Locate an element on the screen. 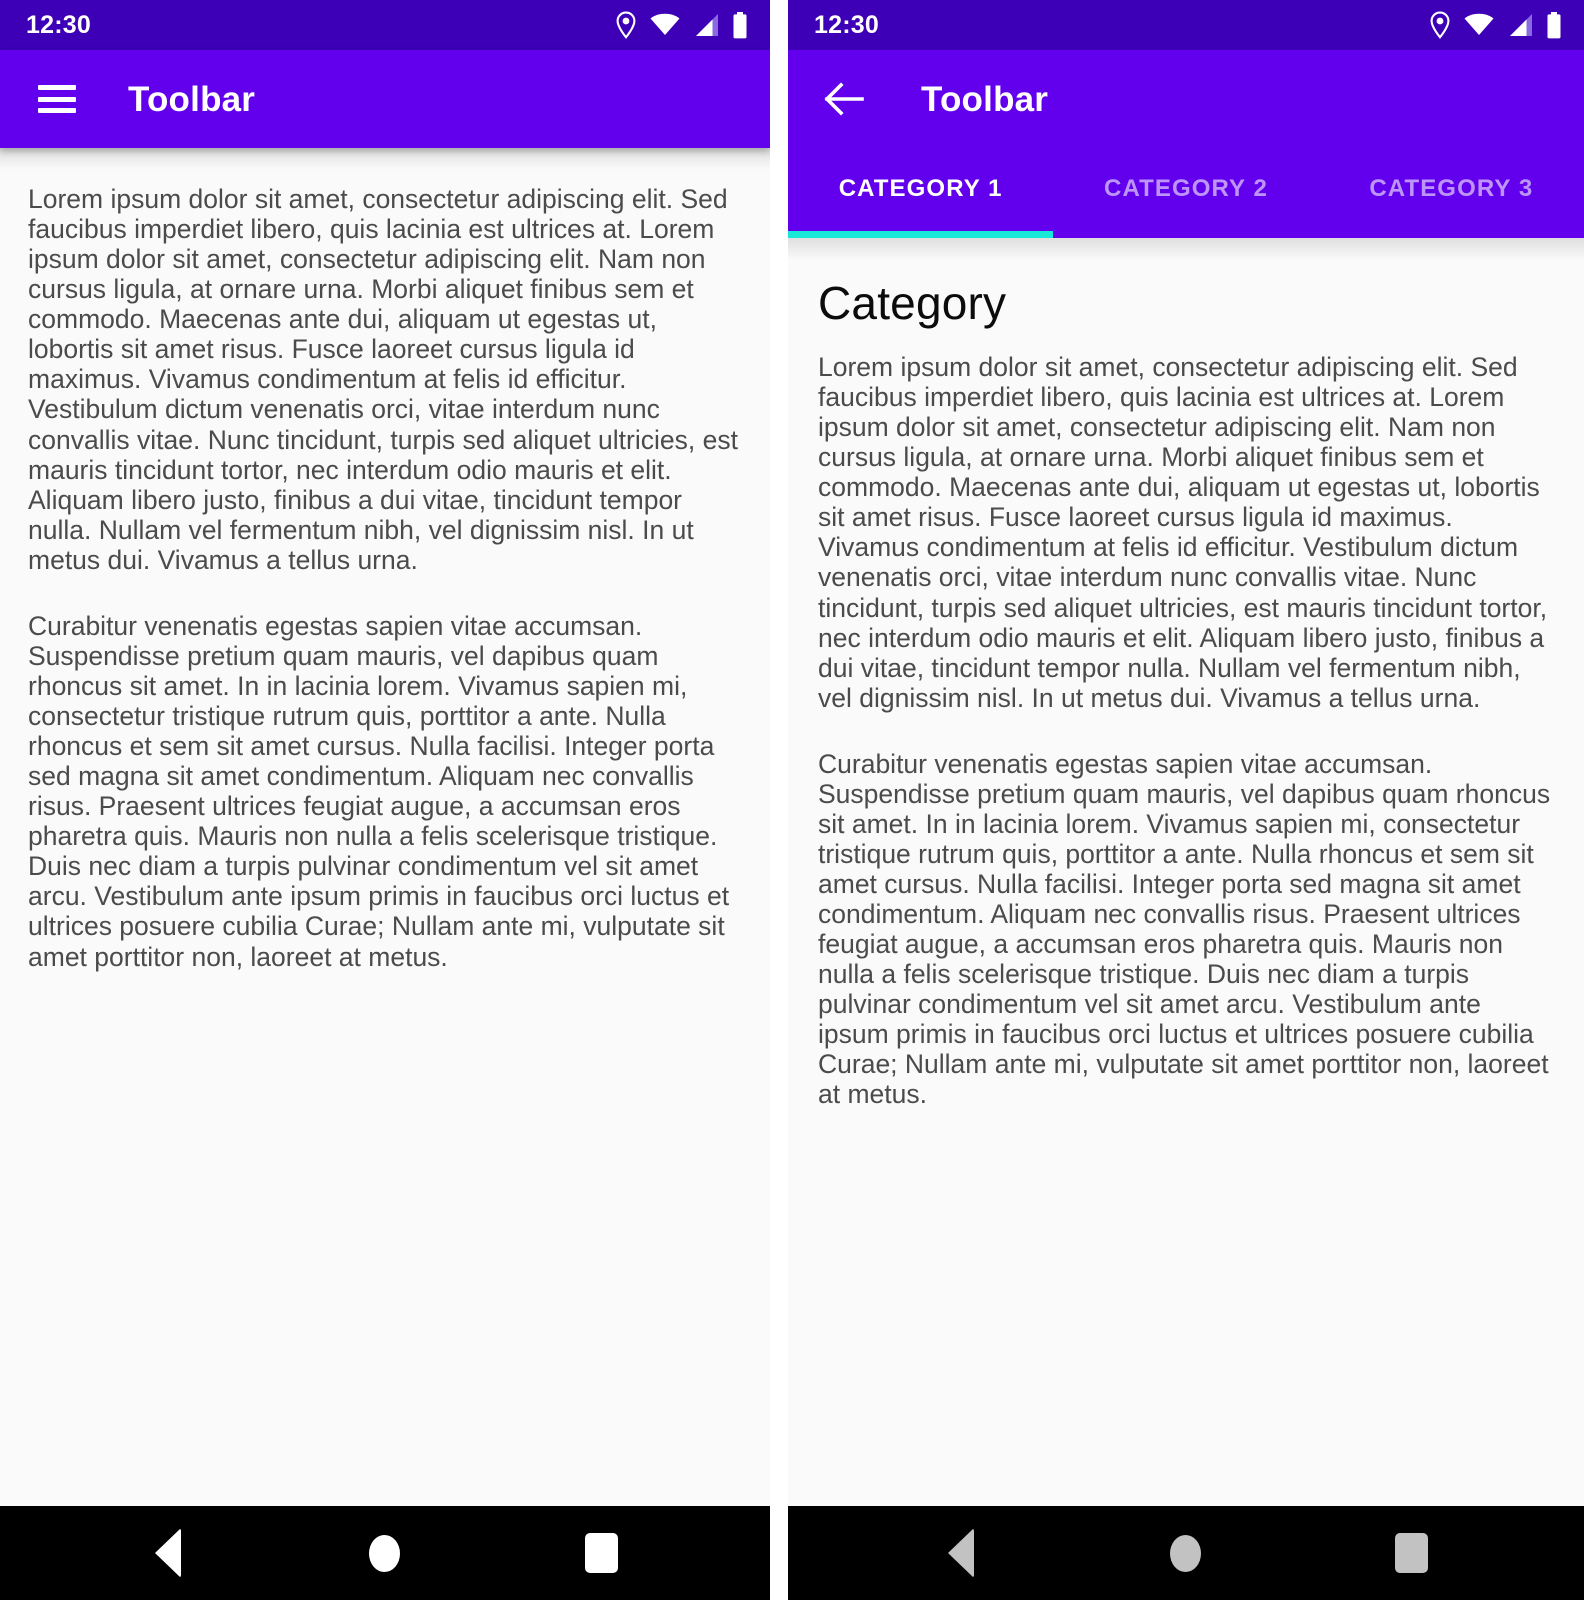  arrow-left-icon is located at coordinates (844, 99).